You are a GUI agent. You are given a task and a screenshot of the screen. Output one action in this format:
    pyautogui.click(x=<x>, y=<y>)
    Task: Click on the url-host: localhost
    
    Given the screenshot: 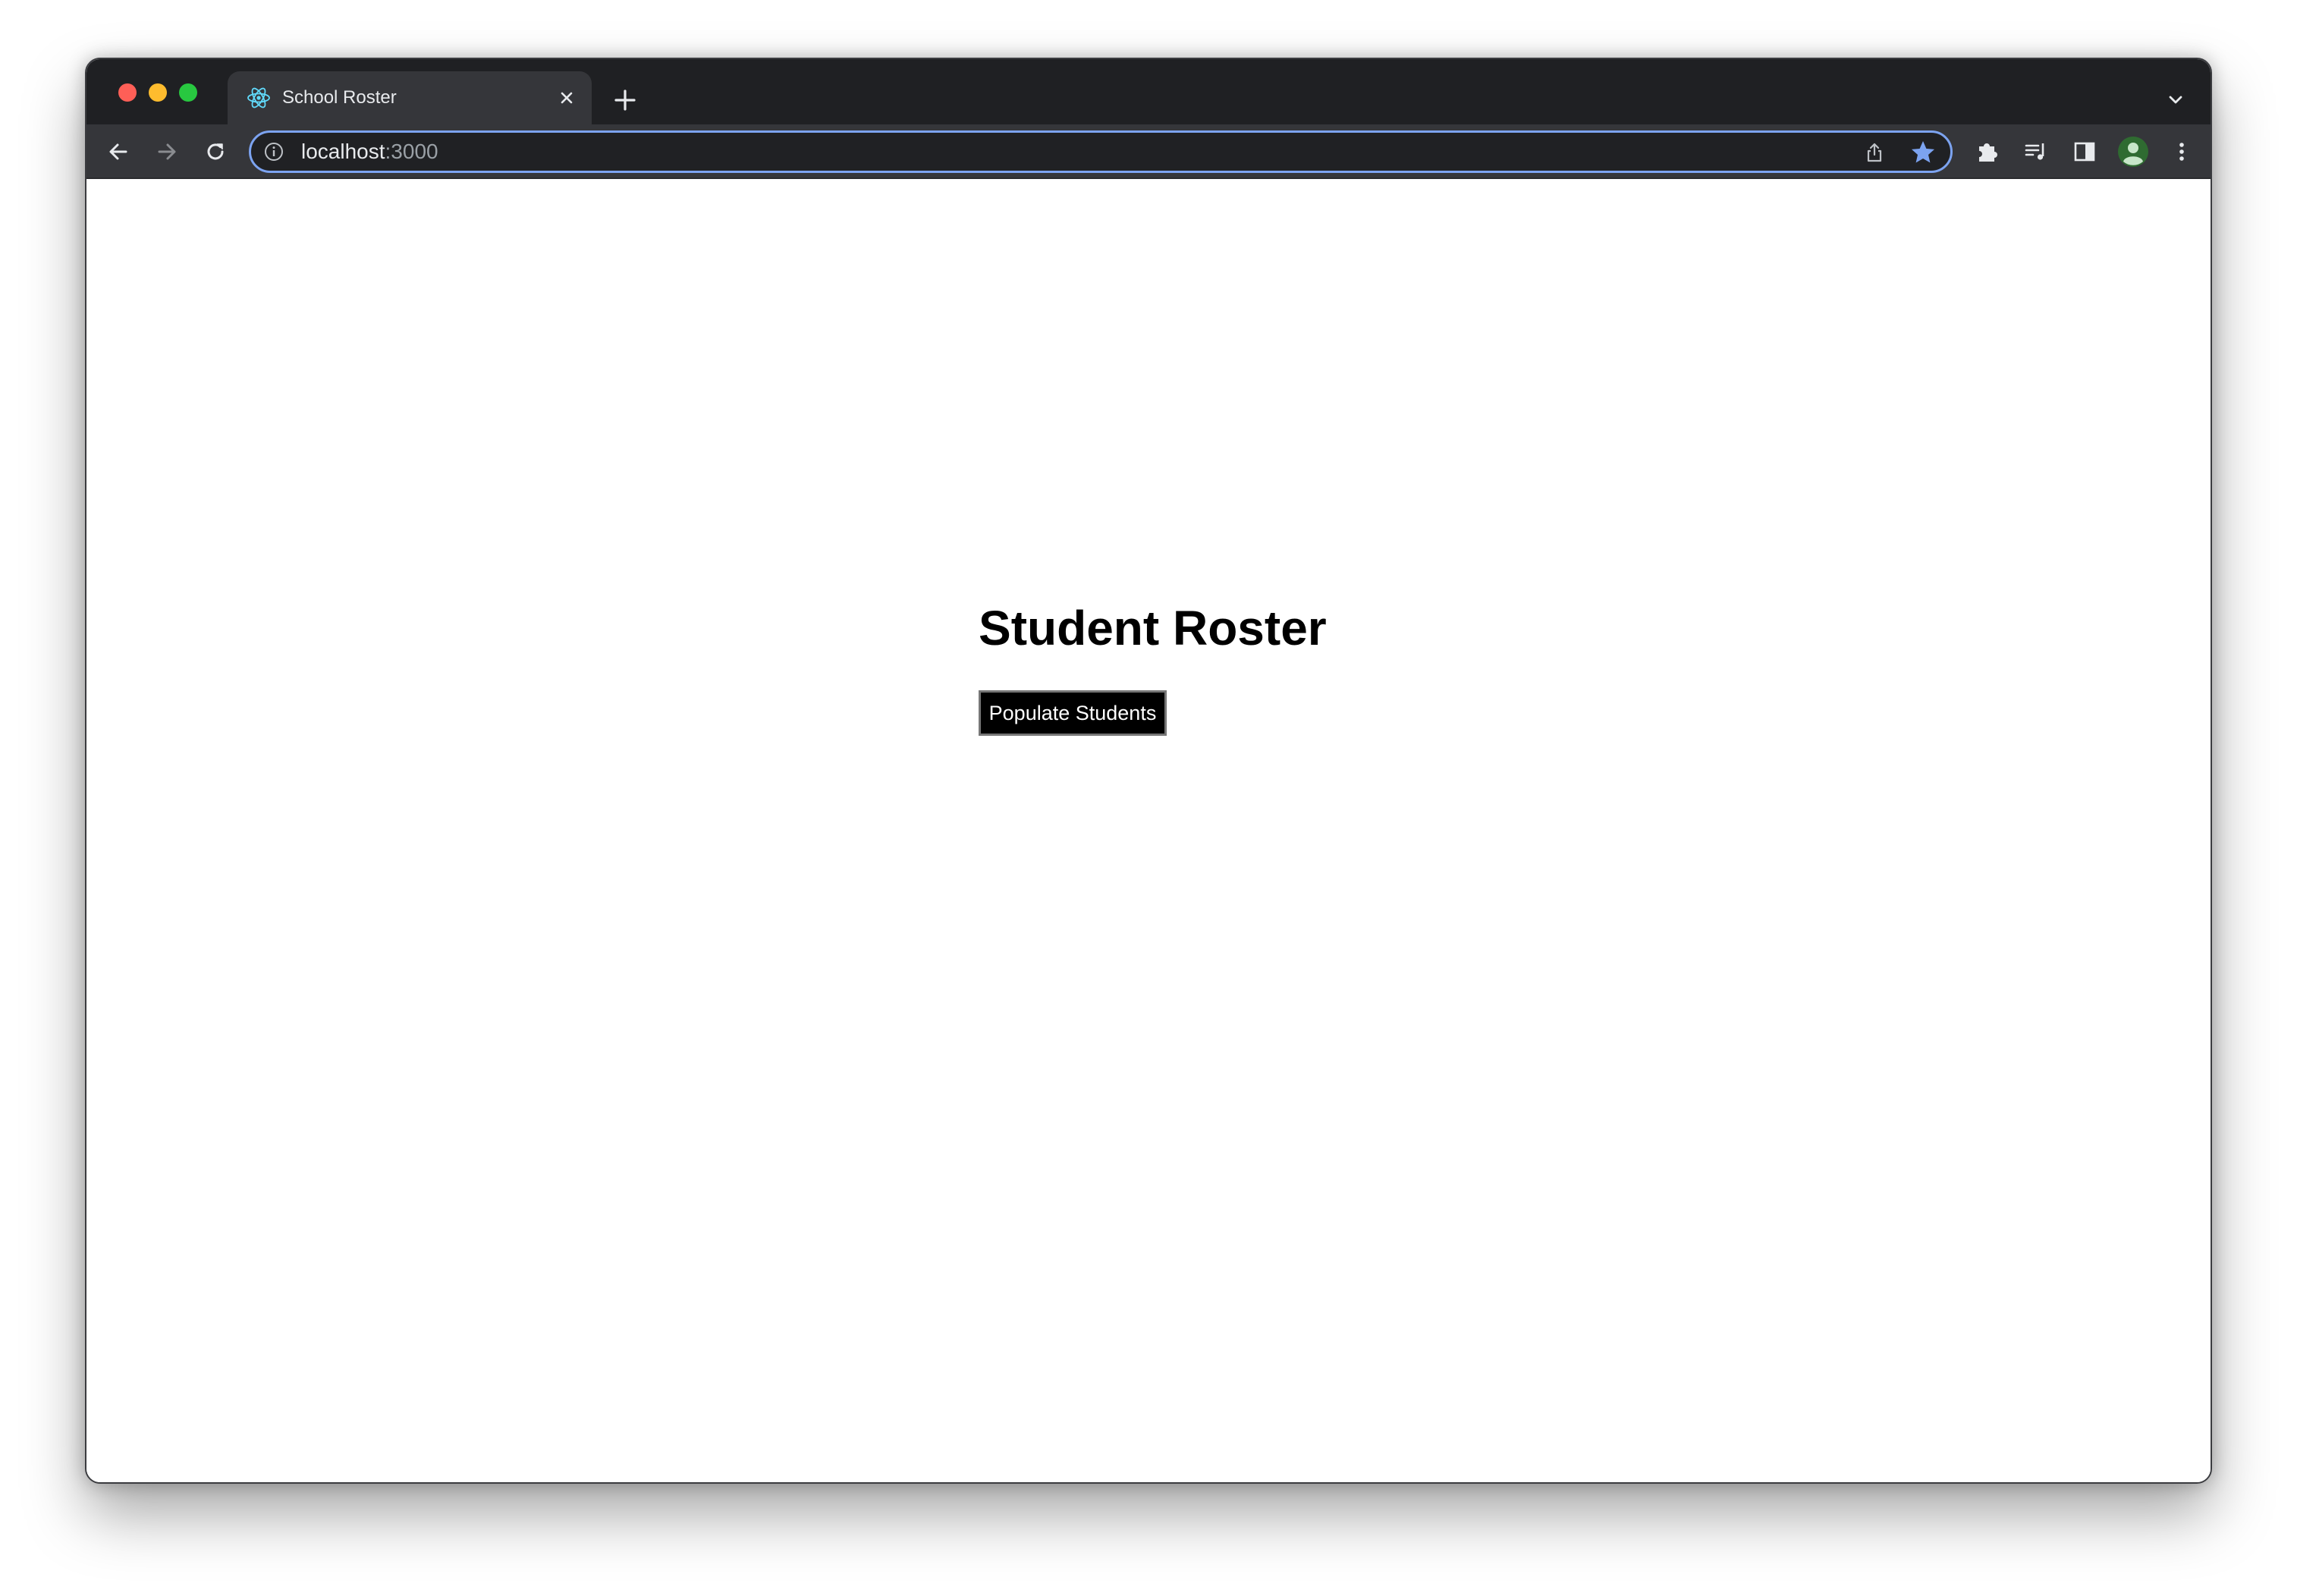 What is the action you would take?
    pyautogui.click(x=343, y=151)
    